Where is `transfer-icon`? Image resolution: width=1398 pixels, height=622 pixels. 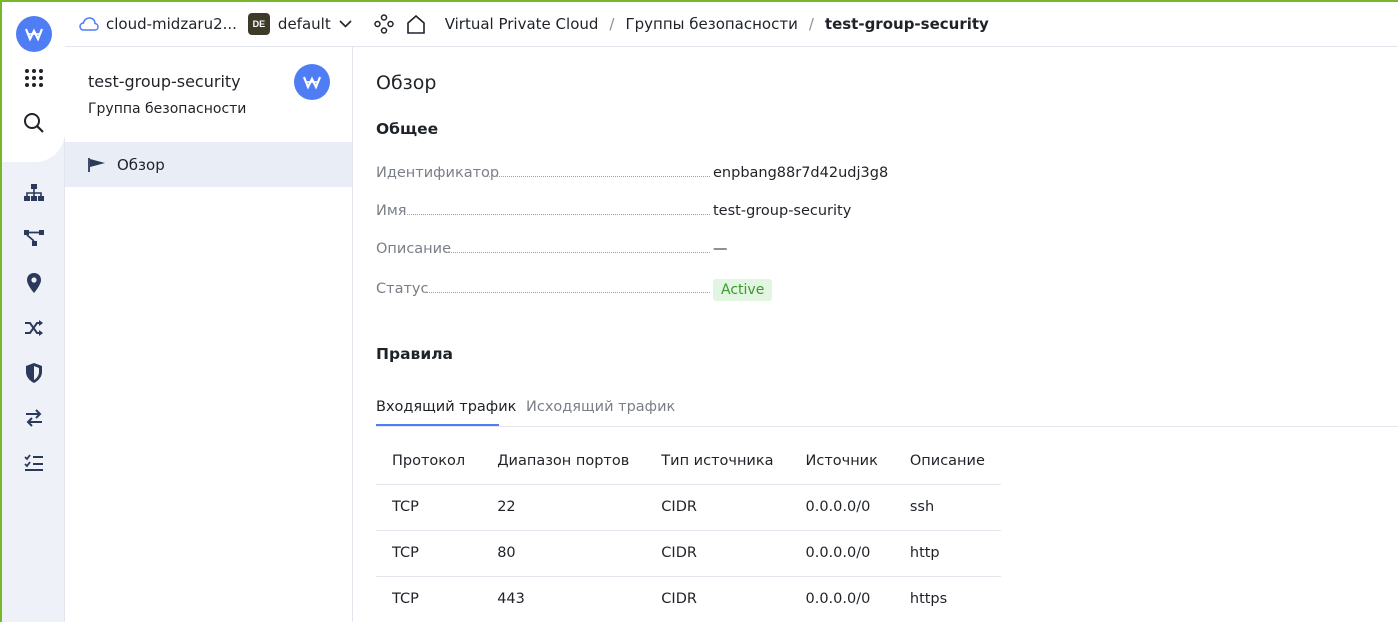 transfer-icon is located at coordinates (33, 418).